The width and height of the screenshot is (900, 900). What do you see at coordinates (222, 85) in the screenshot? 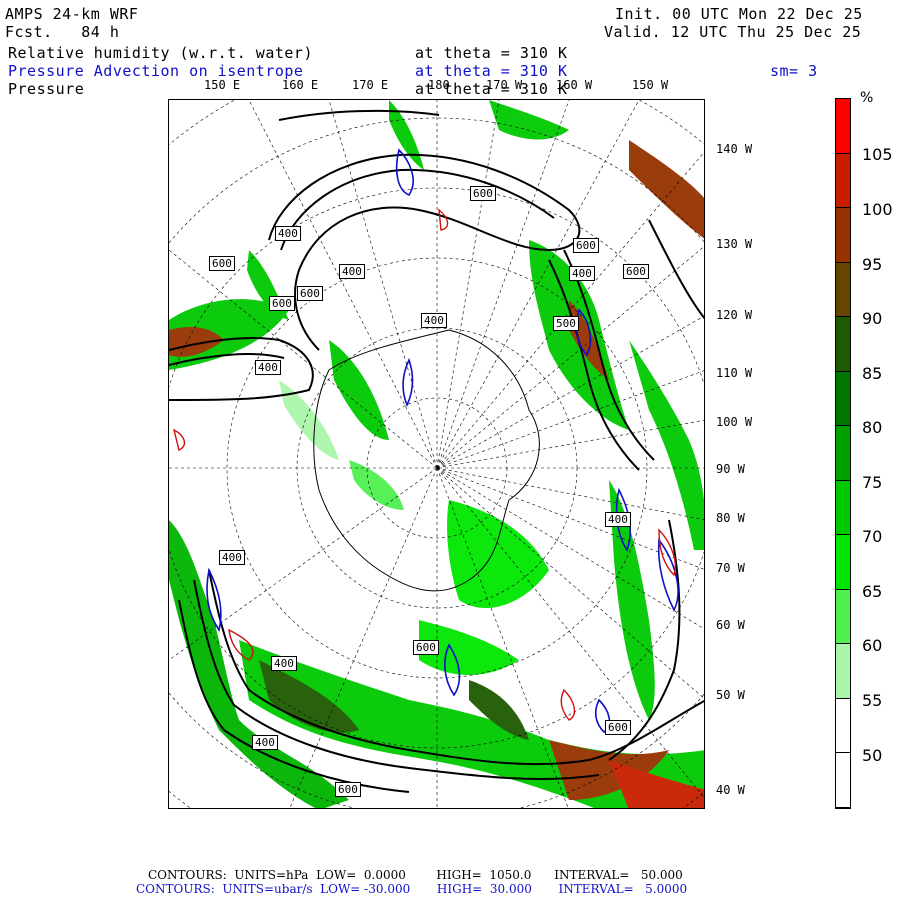
I see `lon-label-top: 150 E` at bounding box center [222, 85].